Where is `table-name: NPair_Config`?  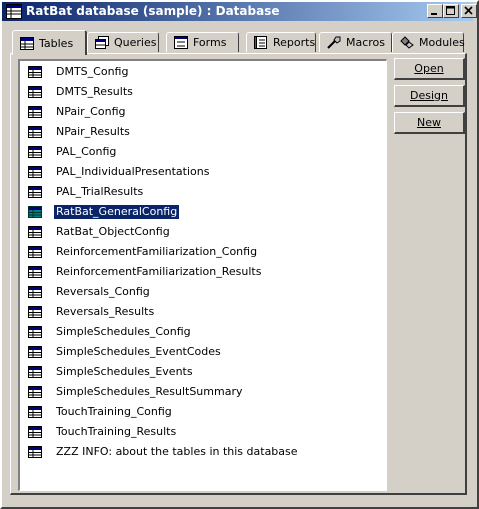
table-name: NPair_Config is located at coordinates (91, 111).